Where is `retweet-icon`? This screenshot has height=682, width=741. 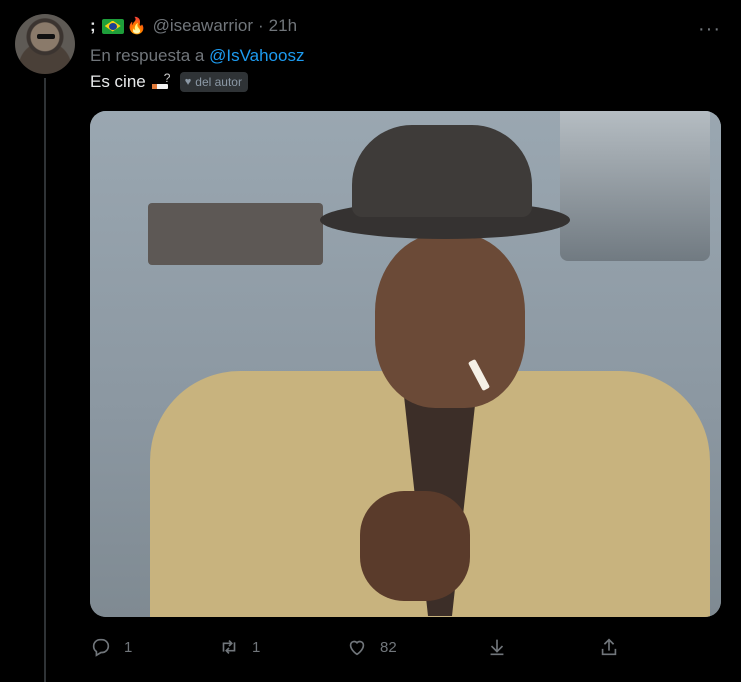
retweet-icon is located at coordinates (229, 647).